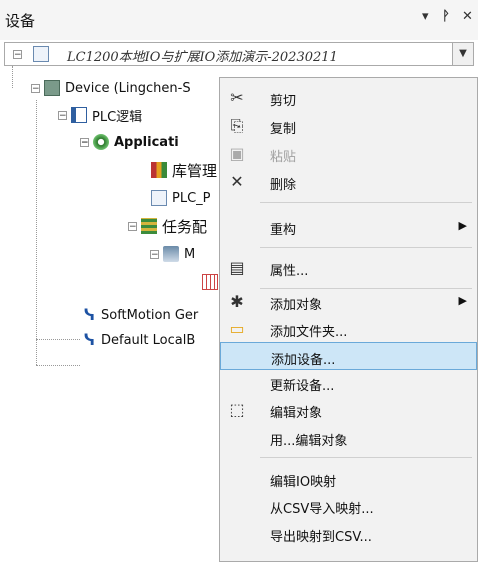  I want to click on paste-icon: ▣, so click(237, 153).